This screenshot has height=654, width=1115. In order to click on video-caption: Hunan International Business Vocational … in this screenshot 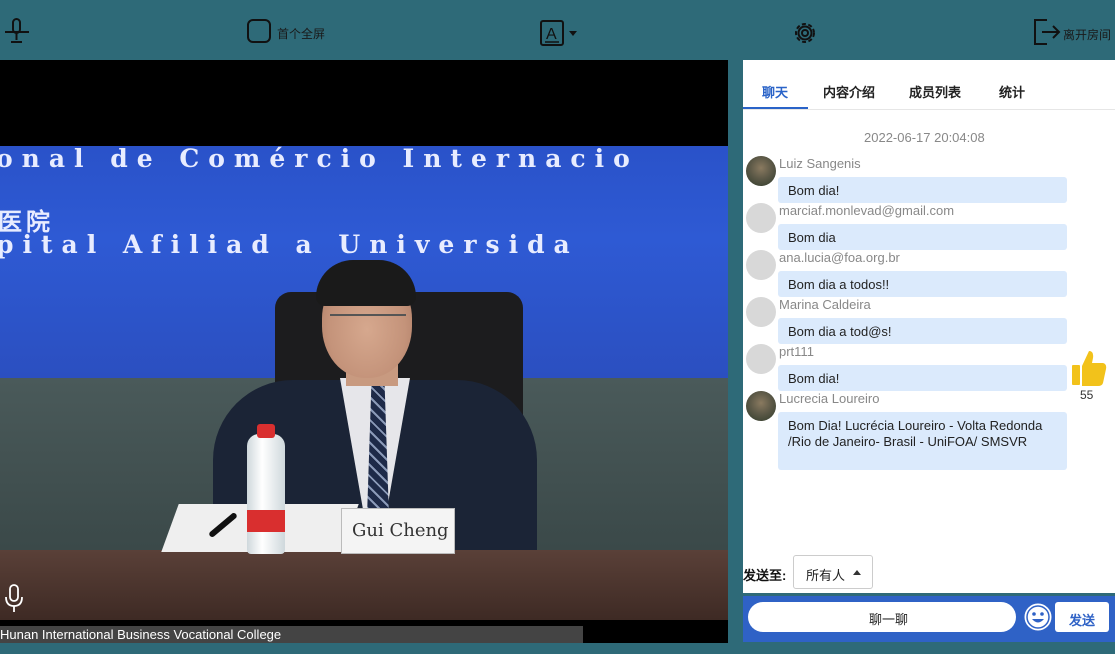, I will do `click(141, 634)`.